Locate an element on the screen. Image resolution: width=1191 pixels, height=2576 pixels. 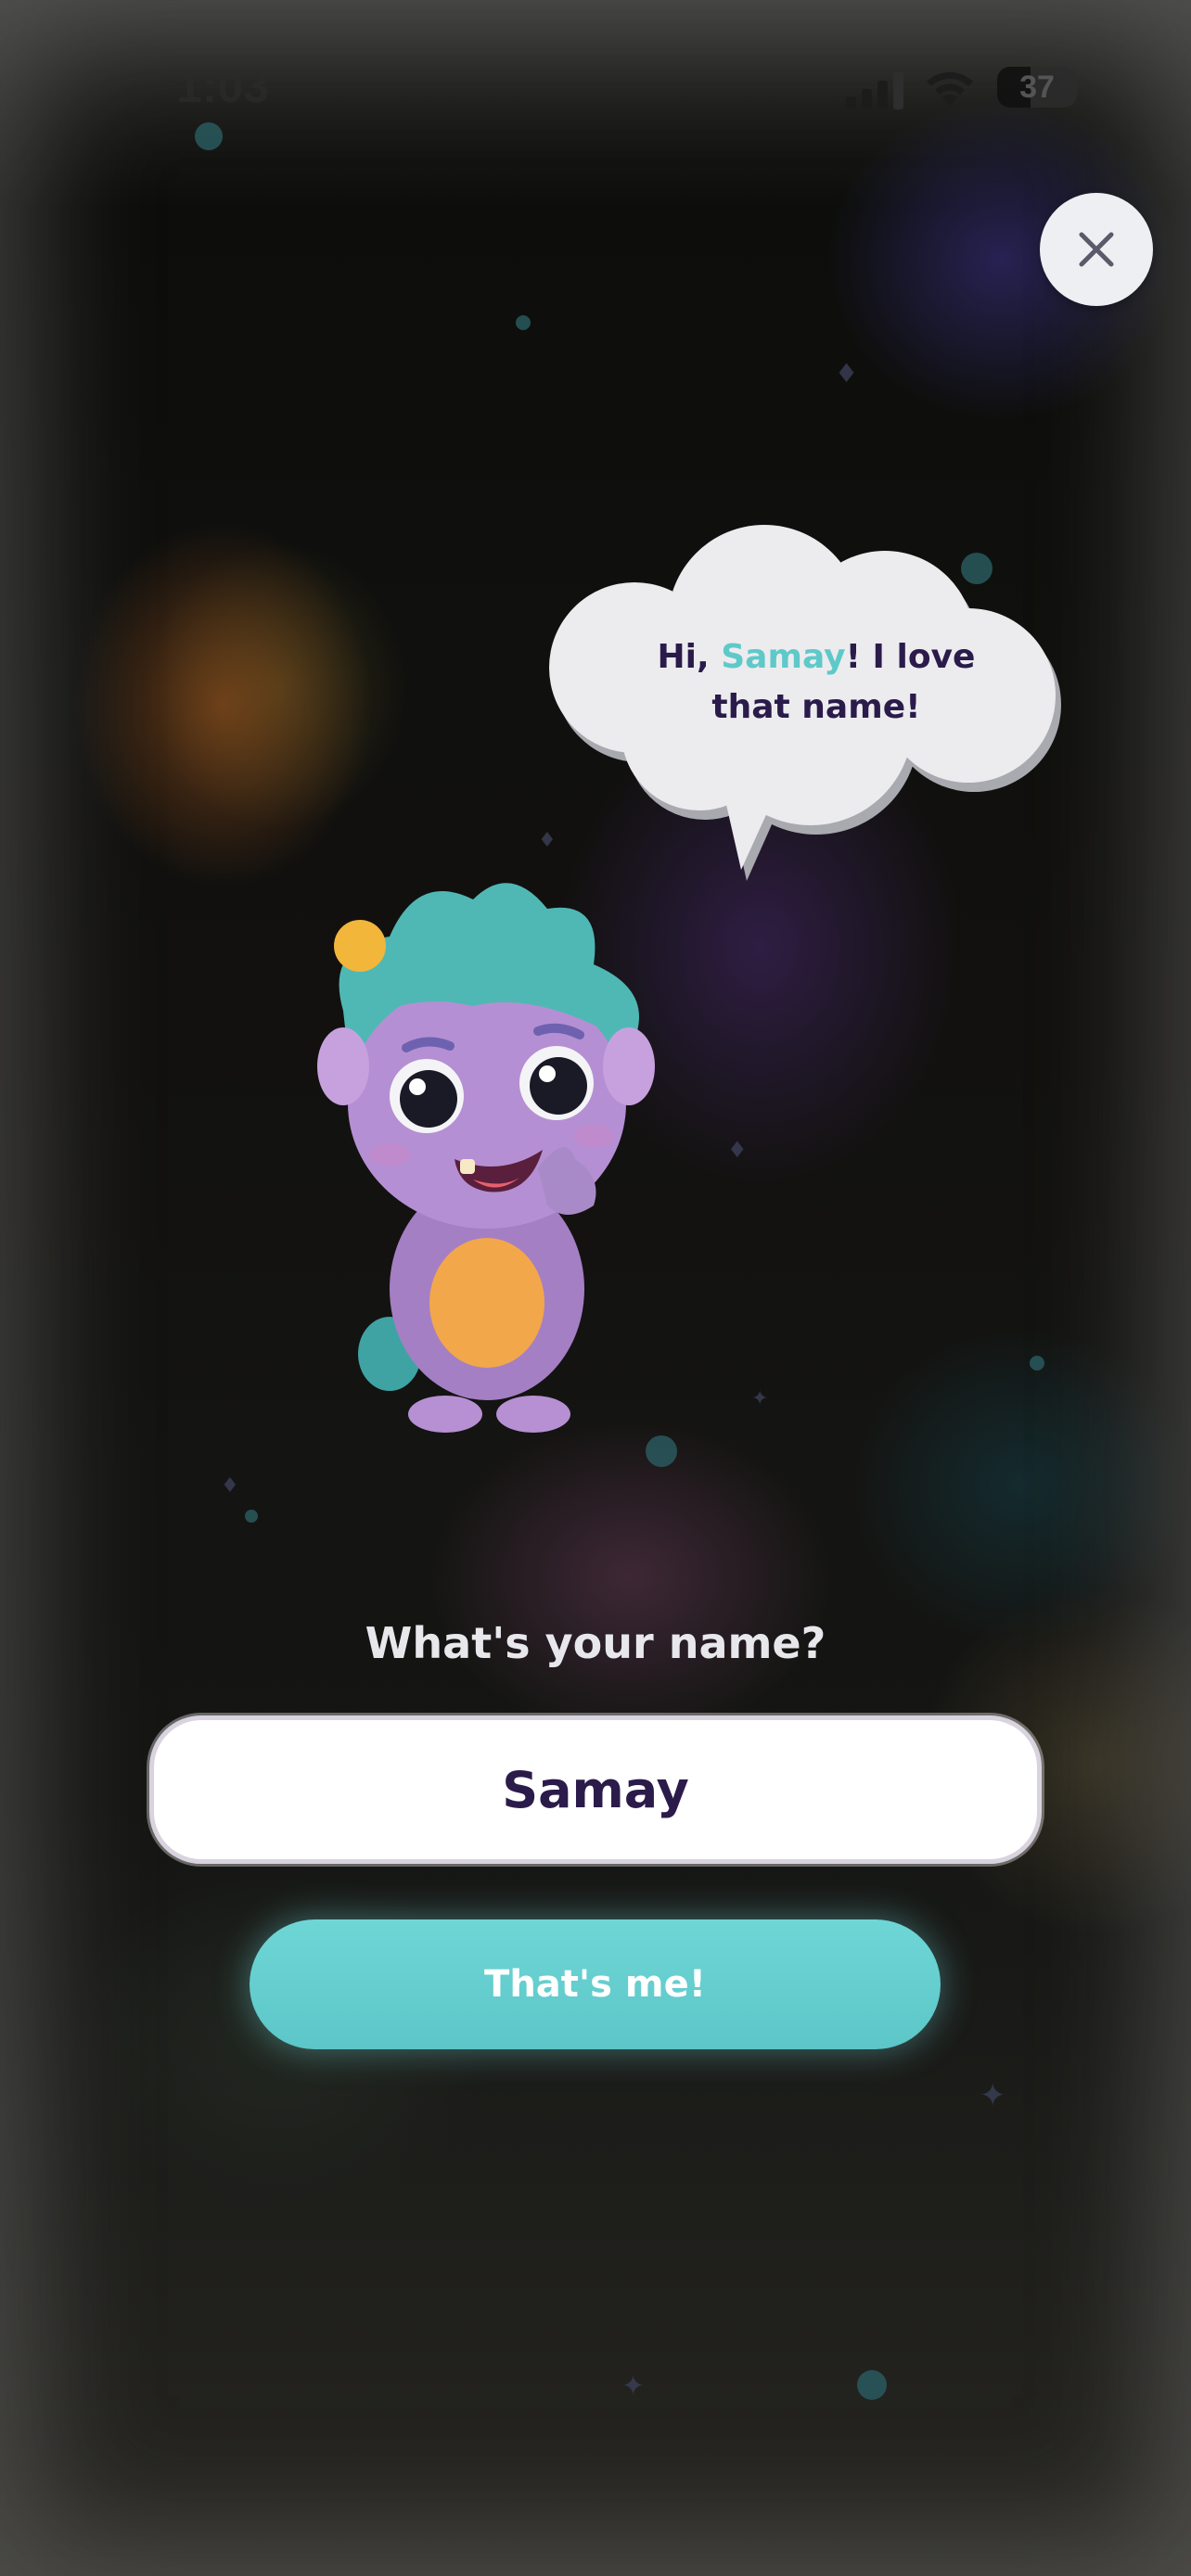
bubble-greeting: Hi, is located at coordinates (689, 657).